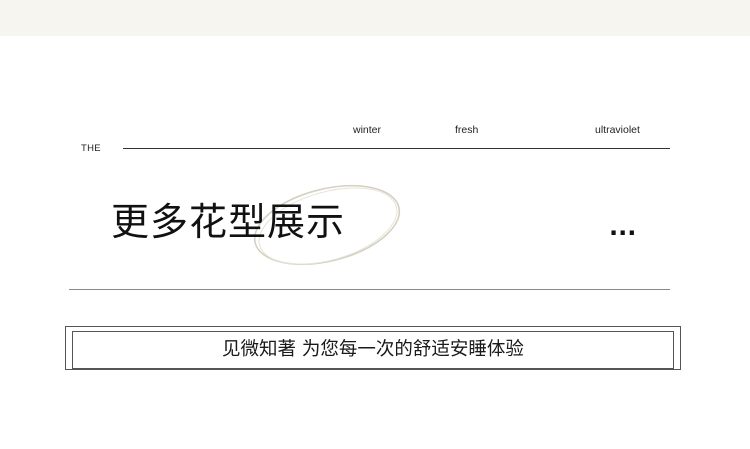  What do you see at coordinates (617, 130) in the screenshot?
I see `tag-ultraviolet: ultraviolet` at bounding box center [617, 130].